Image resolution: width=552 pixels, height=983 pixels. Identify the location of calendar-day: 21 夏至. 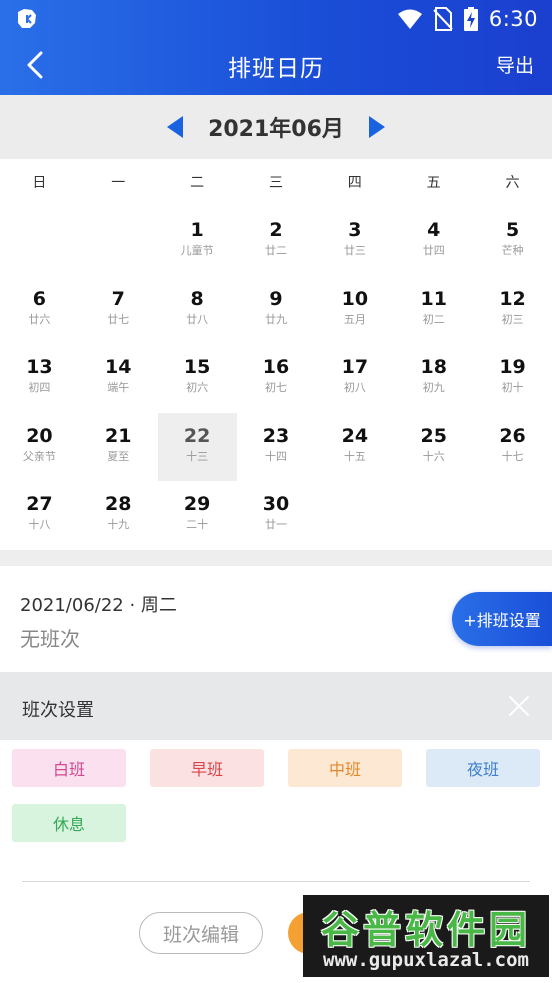
(118, 447).